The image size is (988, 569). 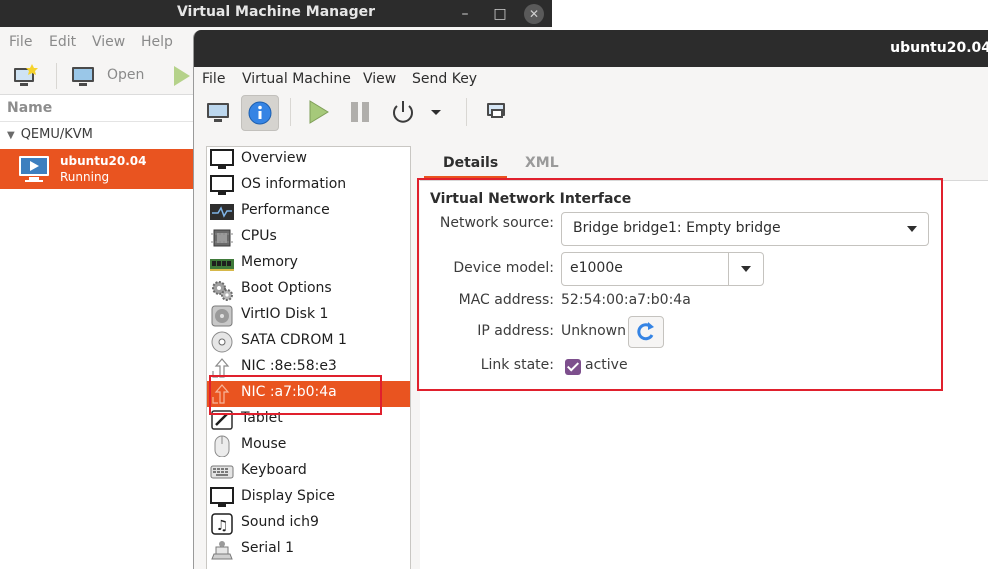 I want to click on tab-xml: XML, so click(x=542, y=163).